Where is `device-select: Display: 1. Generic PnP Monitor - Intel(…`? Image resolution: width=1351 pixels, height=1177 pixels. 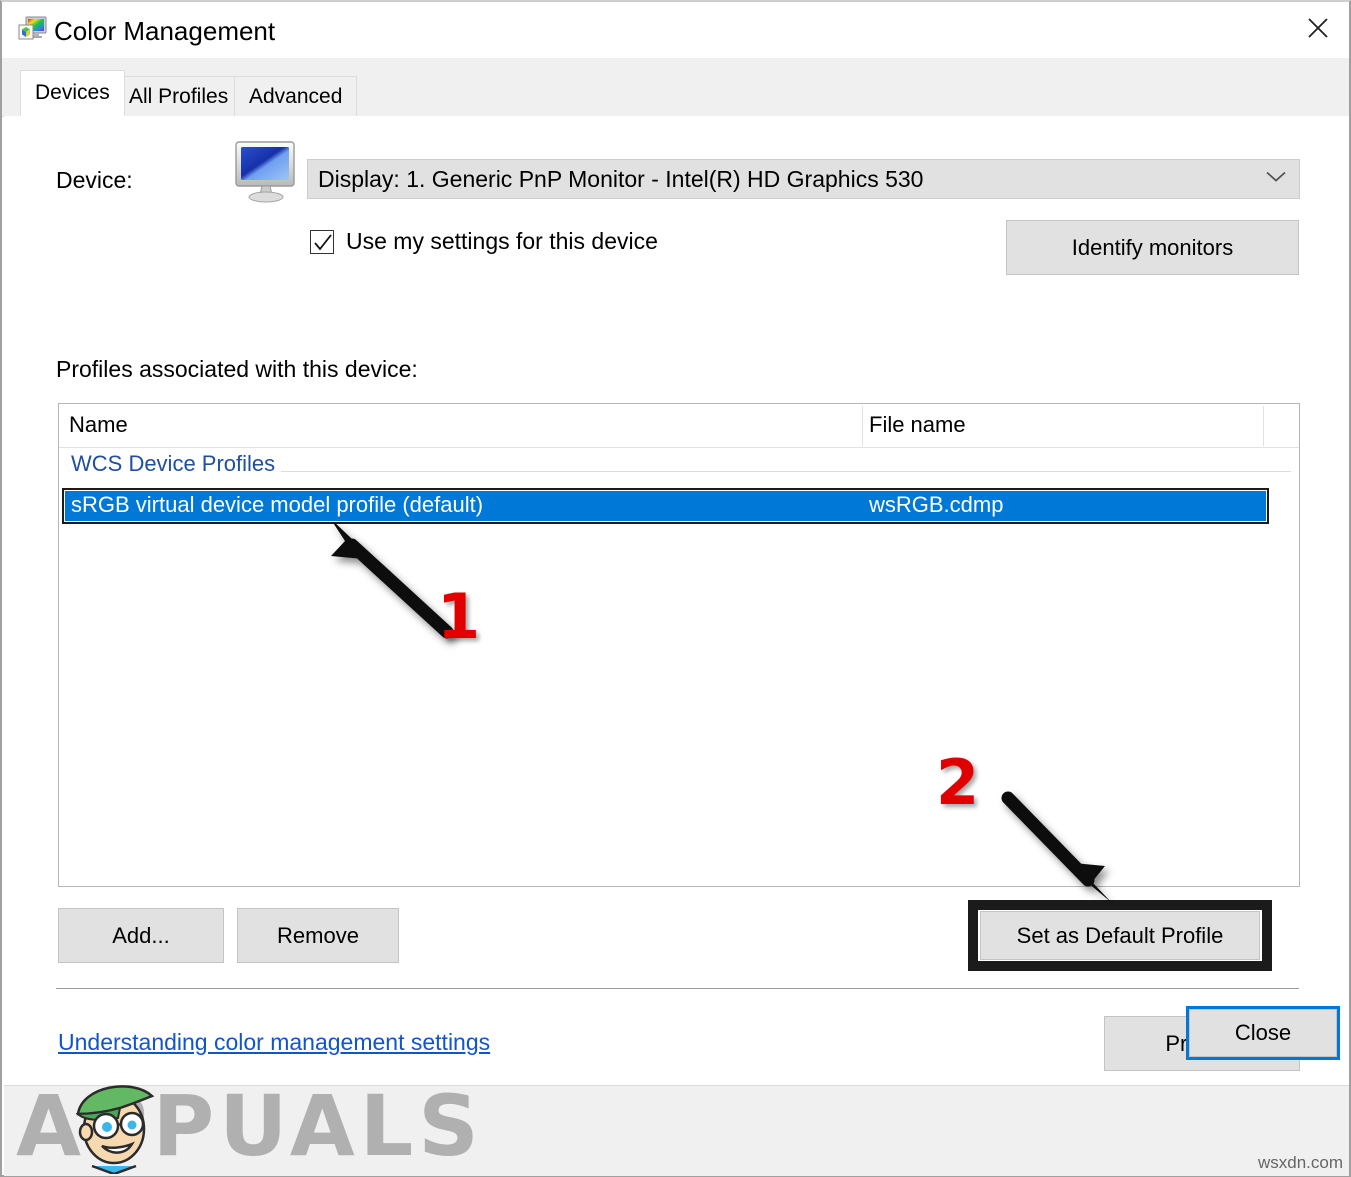
device-select: Display: 1. Generic PnP Monitor - Intel(… is located at coordinates (803, 179).